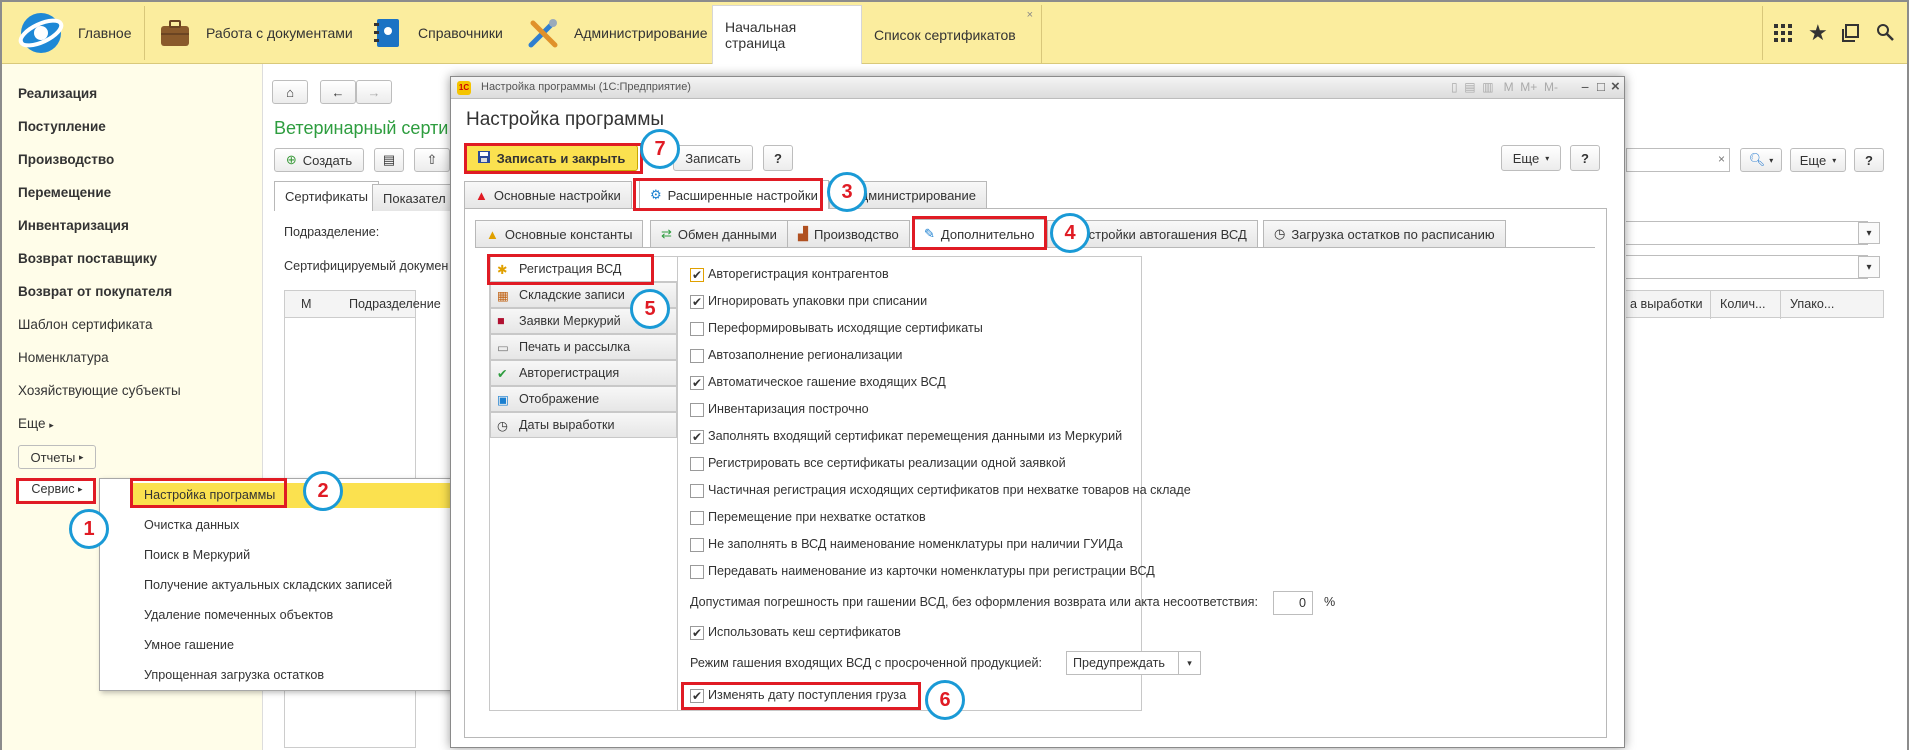  What do you see at coordinates (1747, 267) in the screenshot?
I see `document-field` at bounding box center [1747, 267].